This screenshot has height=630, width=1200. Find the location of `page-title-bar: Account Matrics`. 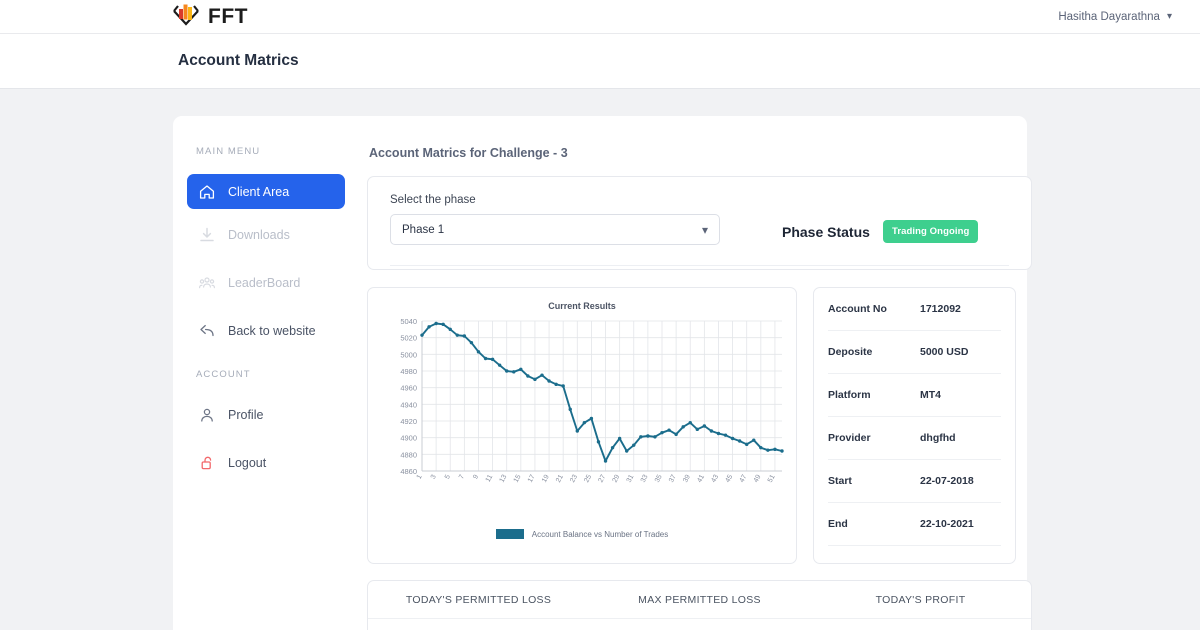

page-title-bar: Account Matrics is located at coordinates (600, 61).